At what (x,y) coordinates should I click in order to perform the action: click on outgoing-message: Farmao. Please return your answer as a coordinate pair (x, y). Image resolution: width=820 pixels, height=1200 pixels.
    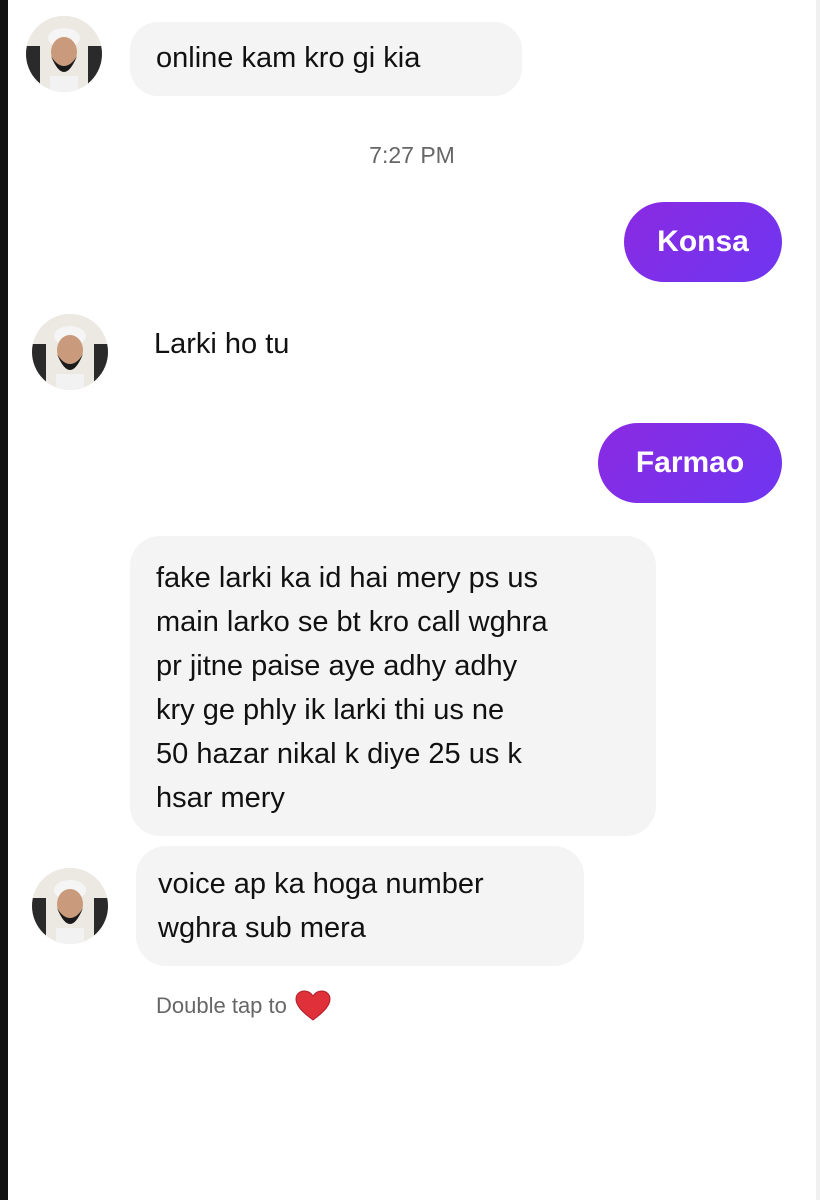
    Looking at the image, I should click on (690, 463).